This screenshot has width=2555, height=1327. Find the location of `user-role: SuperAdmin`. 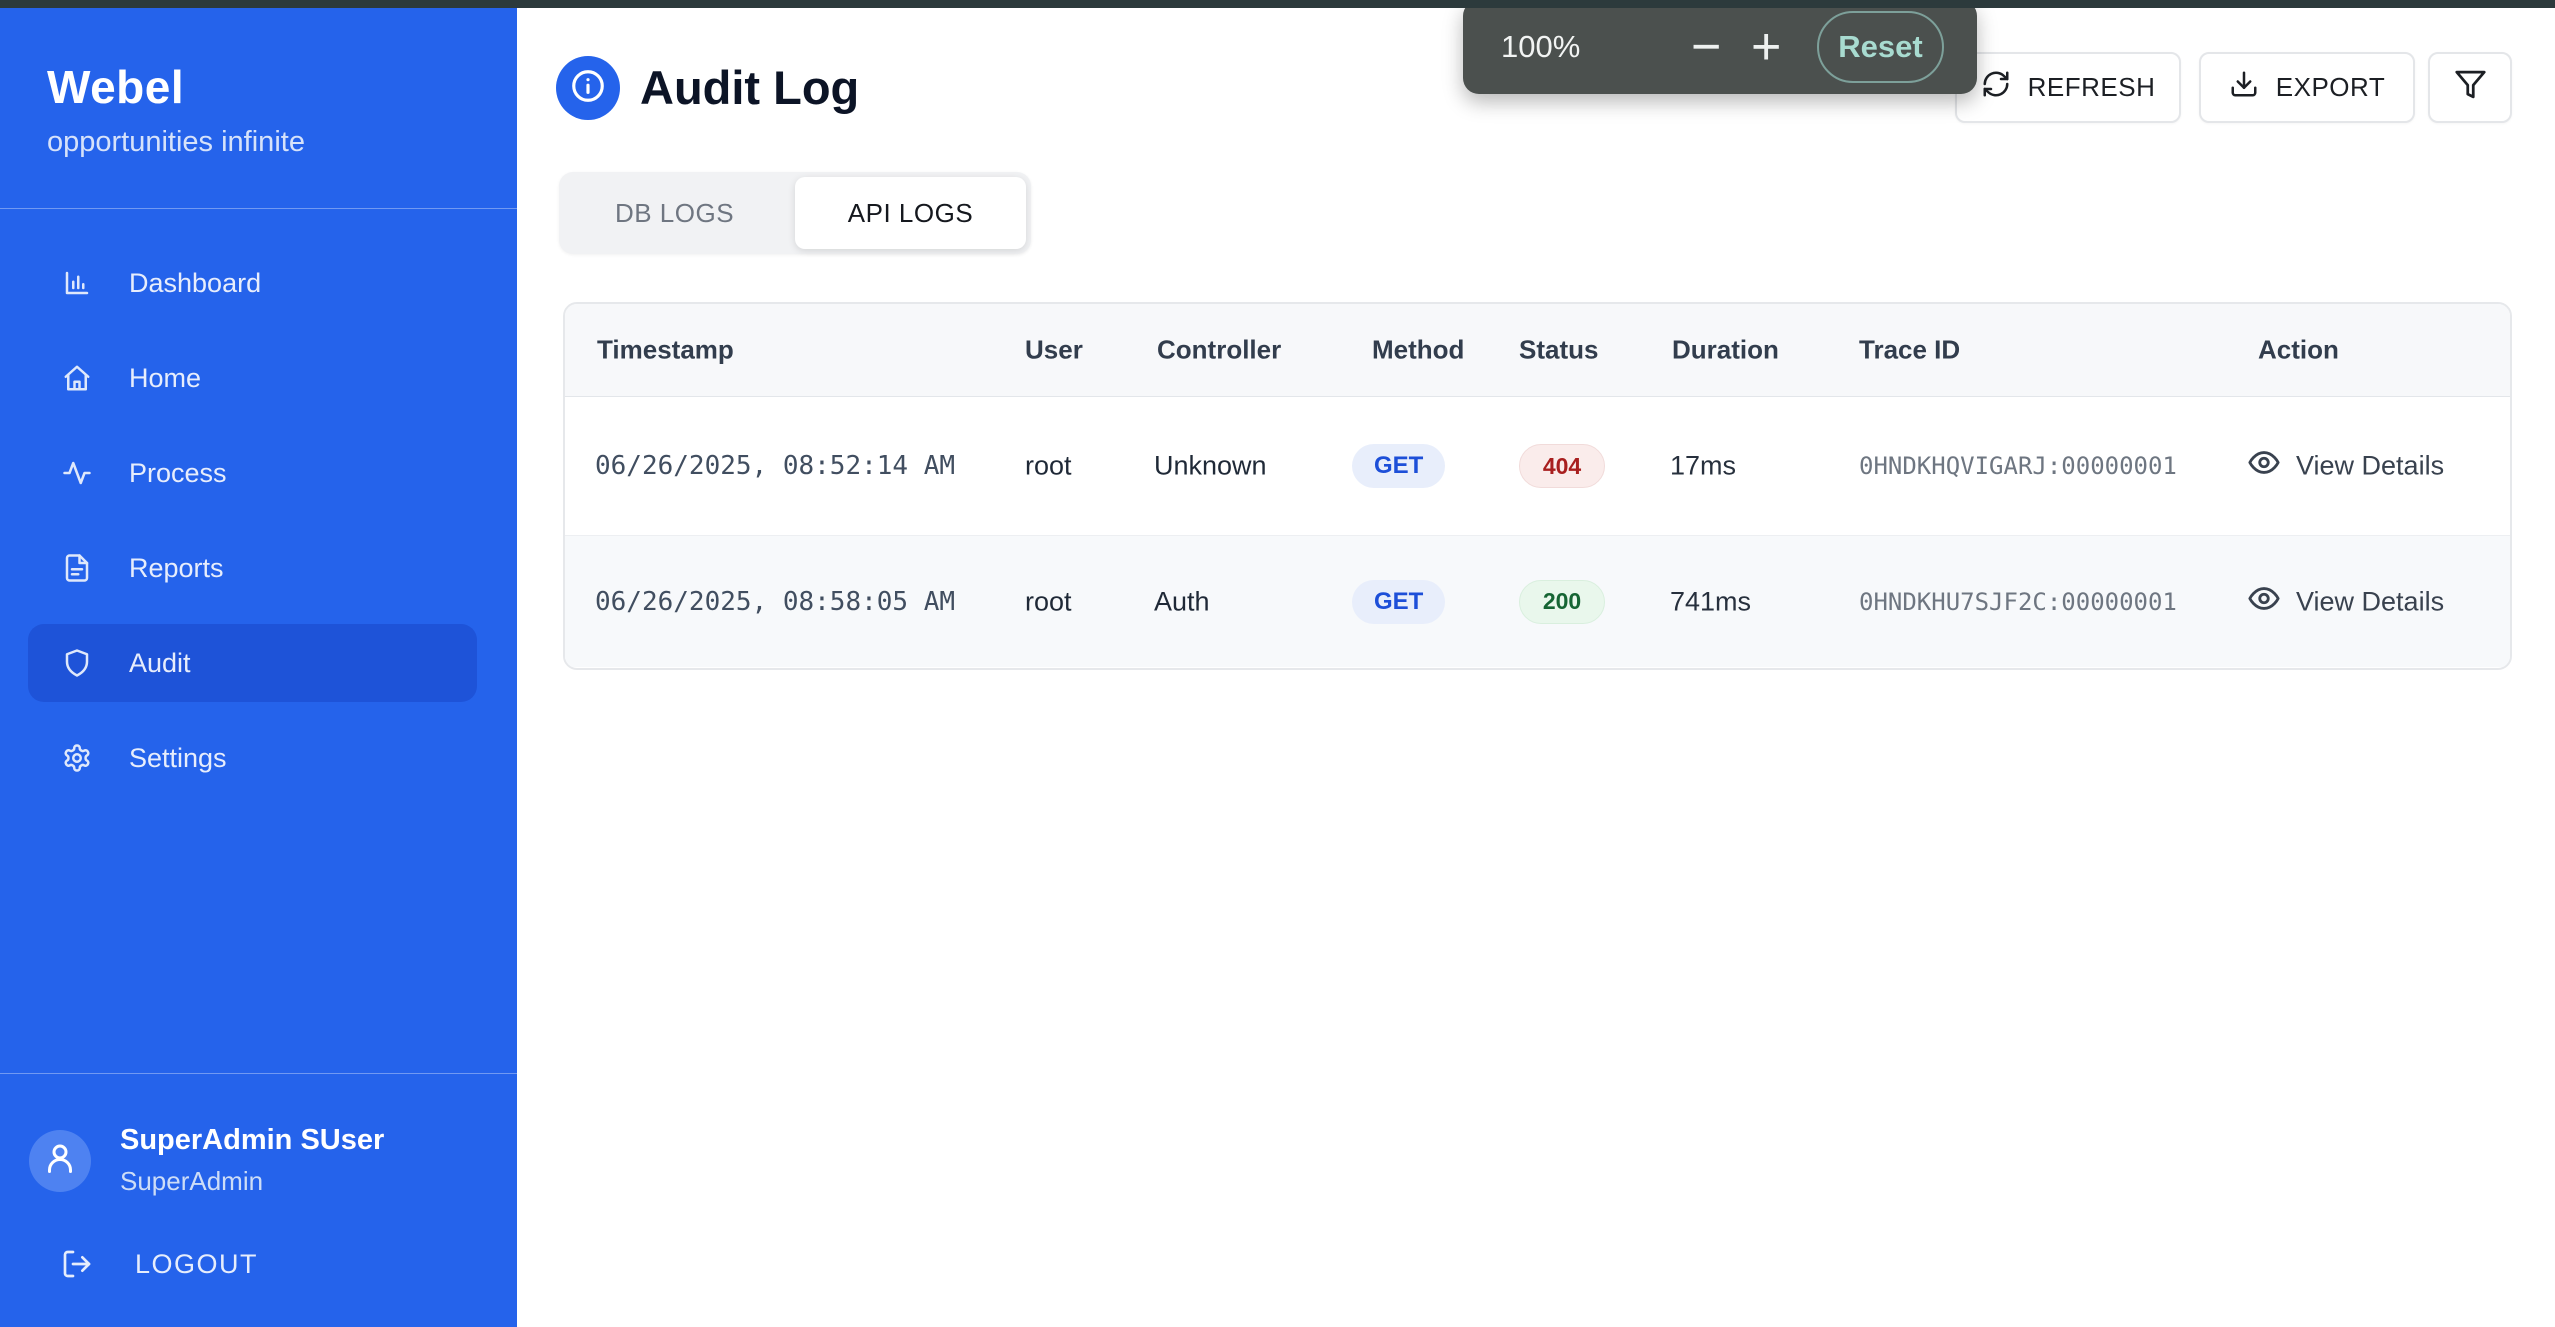

user-role: SuperAdmin is located at coordinates (192, 1181).